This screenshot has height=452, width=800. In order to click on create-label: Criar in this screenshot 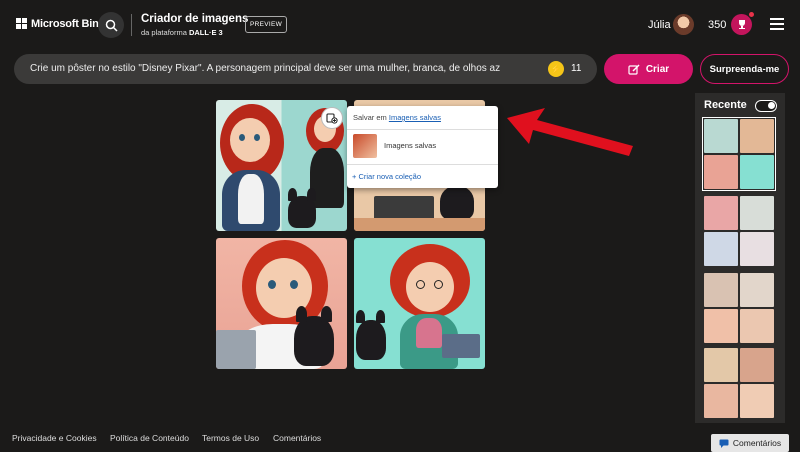, I will do `click(657, 69)`.